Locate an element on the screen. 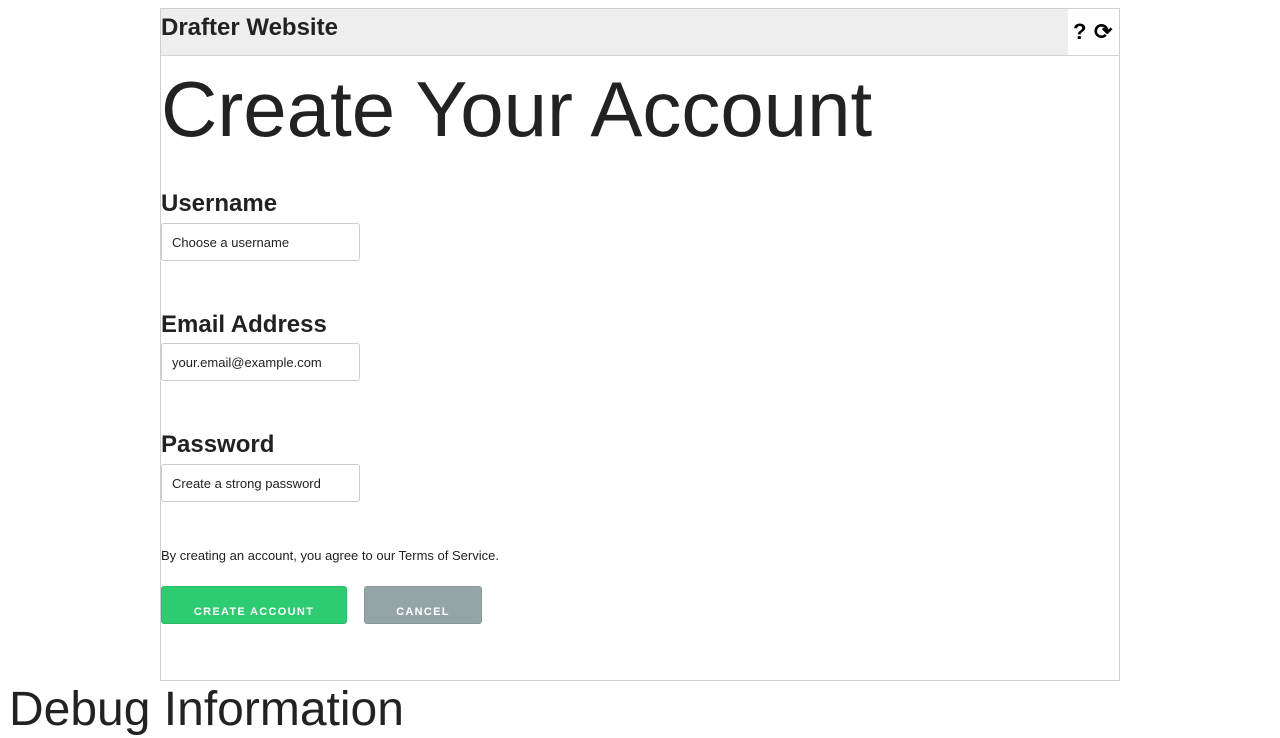 The width and height of the screenshot is (1280, 738). site-title: Drafter Website is located at coordinates (249, 27).